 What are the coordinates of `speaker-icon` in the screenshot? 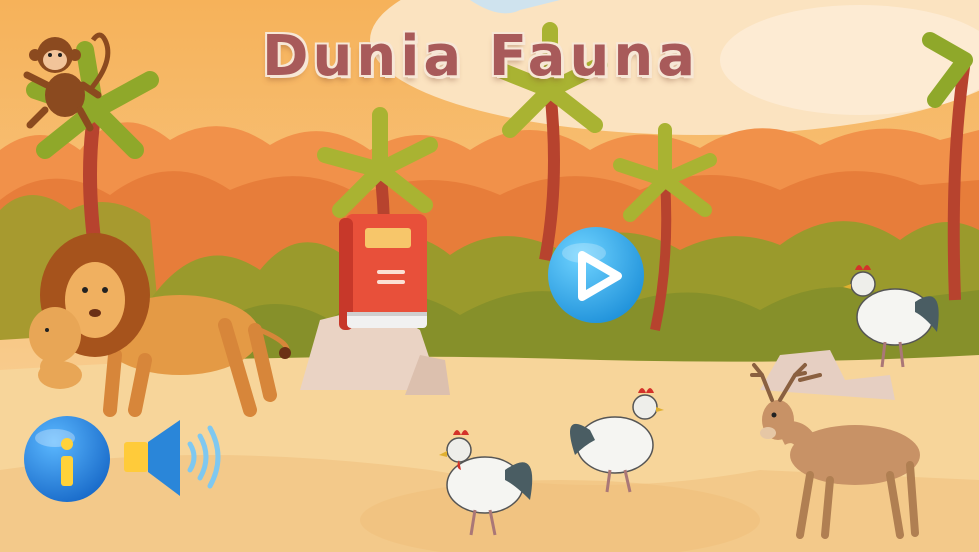 It's located at (172, 458).